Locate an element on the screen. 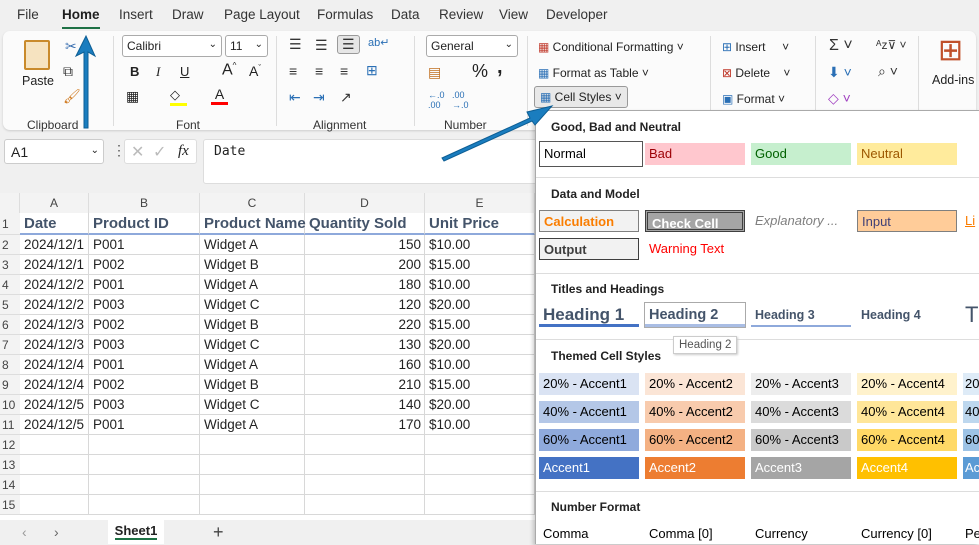 The height and width of the screenshot is (545, 979). italic-button: I is located at coordinates (158, 72).